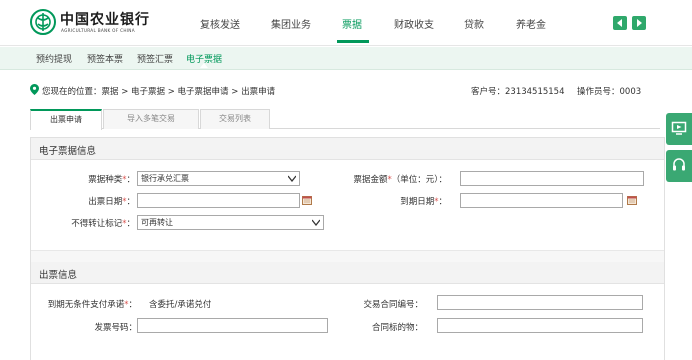 This screenshot has width=692, height=360. I want to click on section-issue-info-title: 出票信息, so click(58, 275).